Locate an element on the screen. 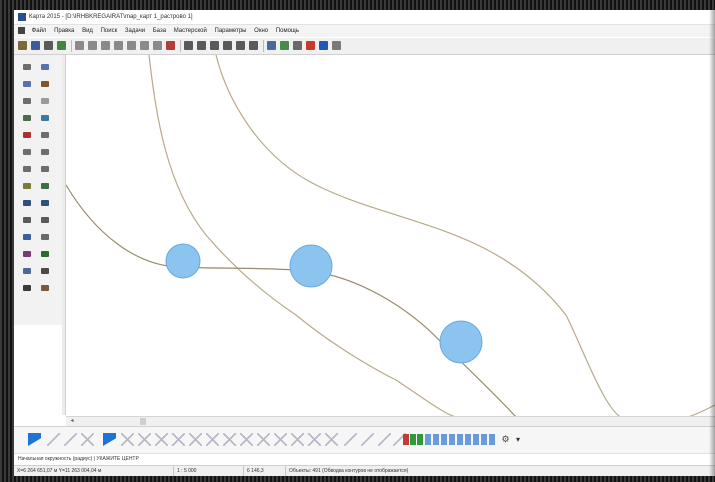 The height and width of the screenshot is (482, 715). table-tool-icon is located at coordinates (27, 271).